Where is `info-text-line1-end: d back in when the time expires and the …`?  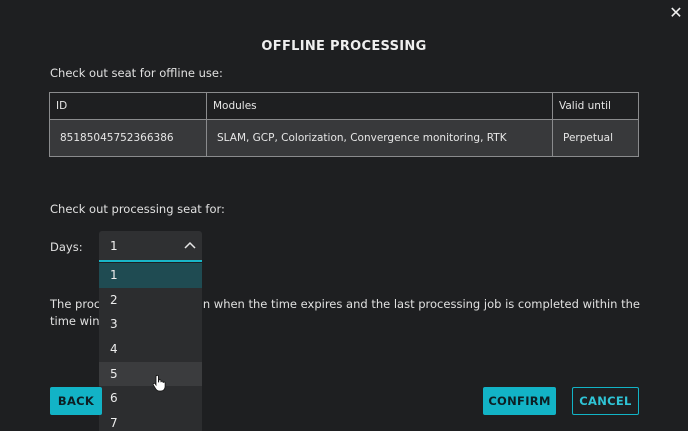
info-text-line1-end: d back in when the time expires and the … is located at coordinates (398, 304).